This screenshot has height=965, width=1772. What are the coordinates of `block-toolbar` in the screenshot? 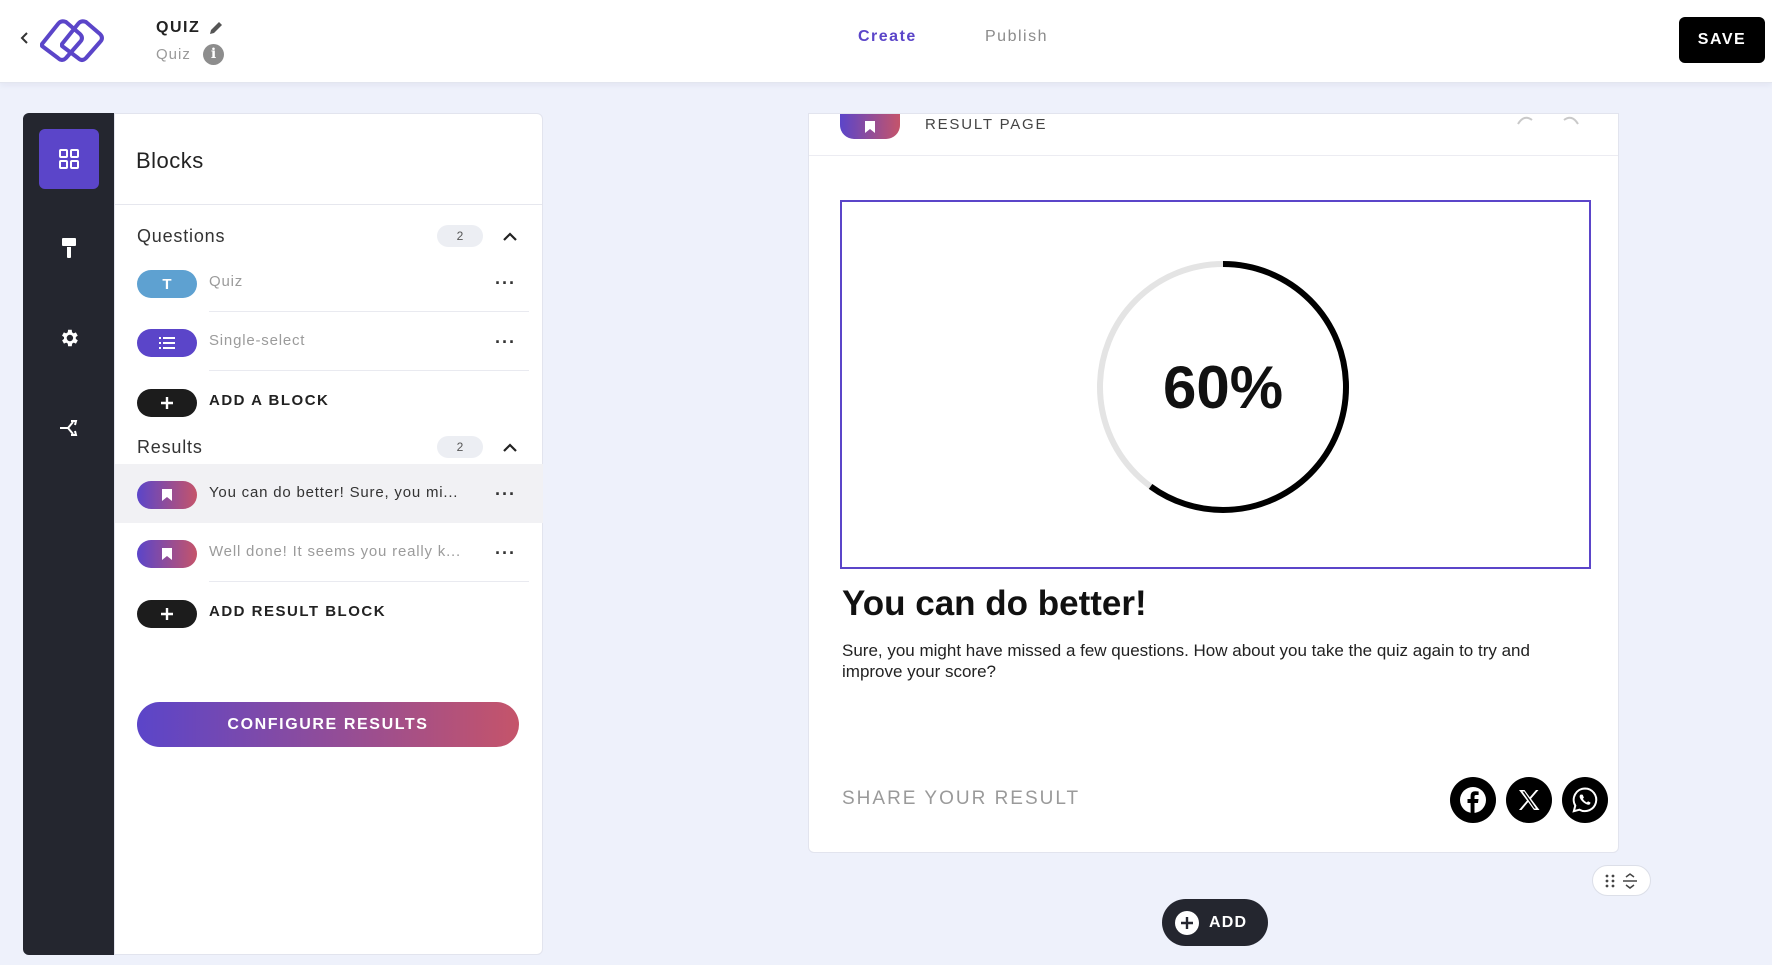 It's located at (1621, 880).